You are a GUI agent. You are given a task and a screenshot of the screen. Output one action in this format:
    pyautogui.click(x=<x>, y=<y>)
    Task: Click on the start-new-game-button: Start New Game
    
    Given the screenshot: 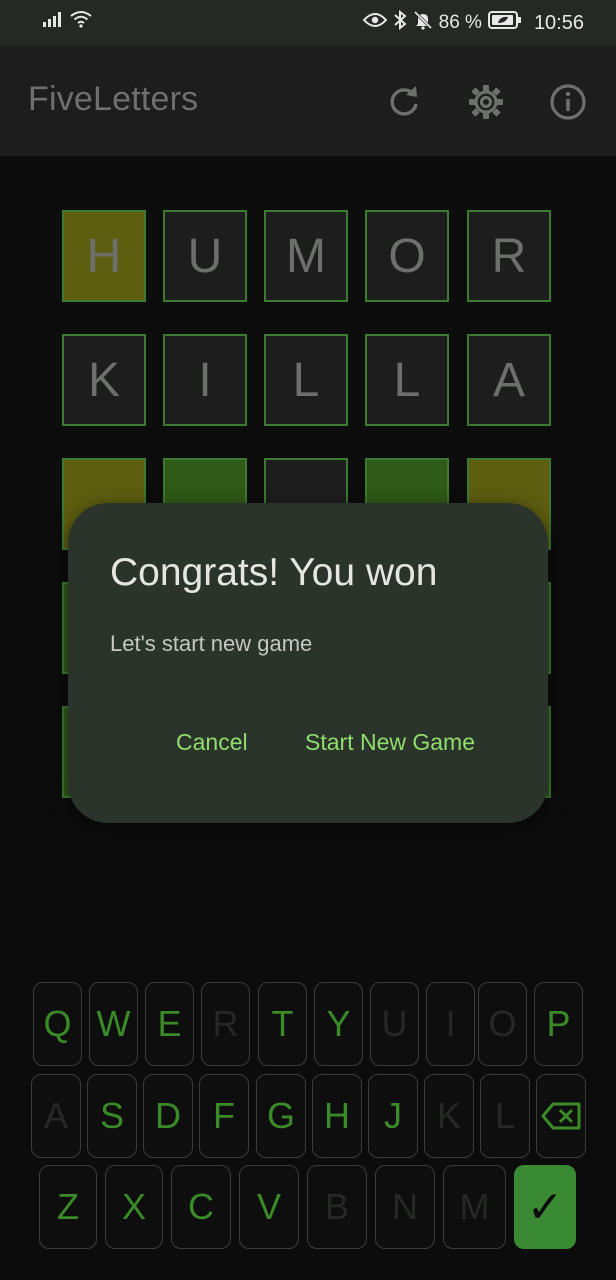 What is the action you would take?
    pyautogui.click(x=390, y=742)
    